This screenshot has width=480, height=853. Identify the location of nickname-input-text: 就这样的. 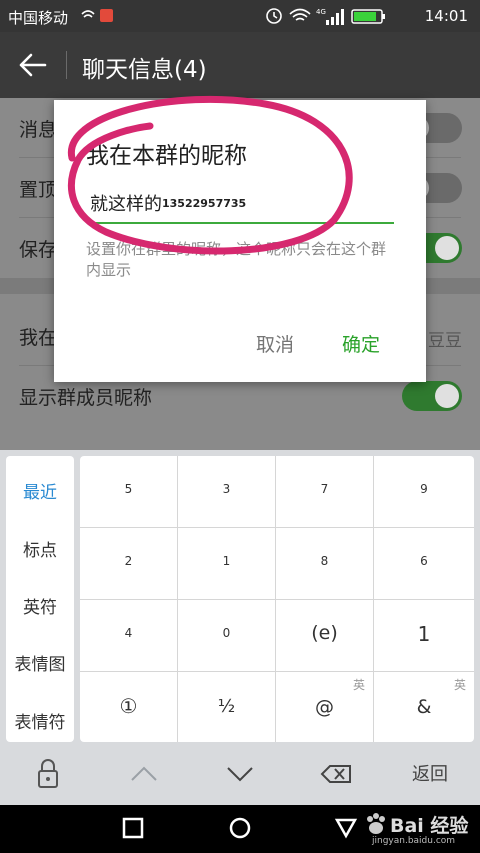
(126, 204).